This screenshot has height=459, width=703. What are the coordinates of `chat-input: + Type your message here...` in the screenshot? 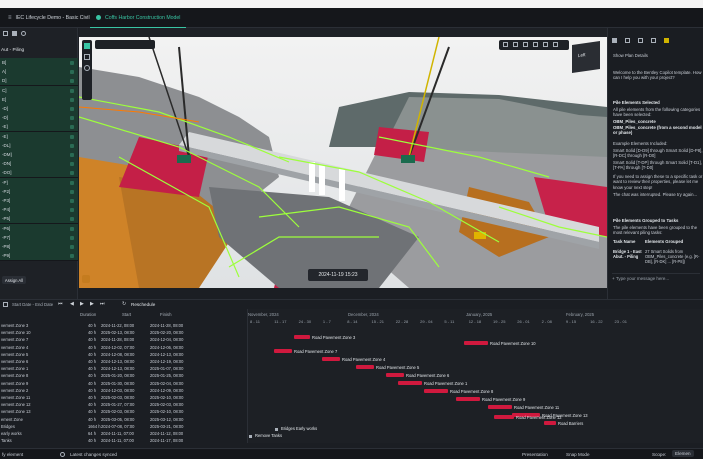 It's located at (656, 278).